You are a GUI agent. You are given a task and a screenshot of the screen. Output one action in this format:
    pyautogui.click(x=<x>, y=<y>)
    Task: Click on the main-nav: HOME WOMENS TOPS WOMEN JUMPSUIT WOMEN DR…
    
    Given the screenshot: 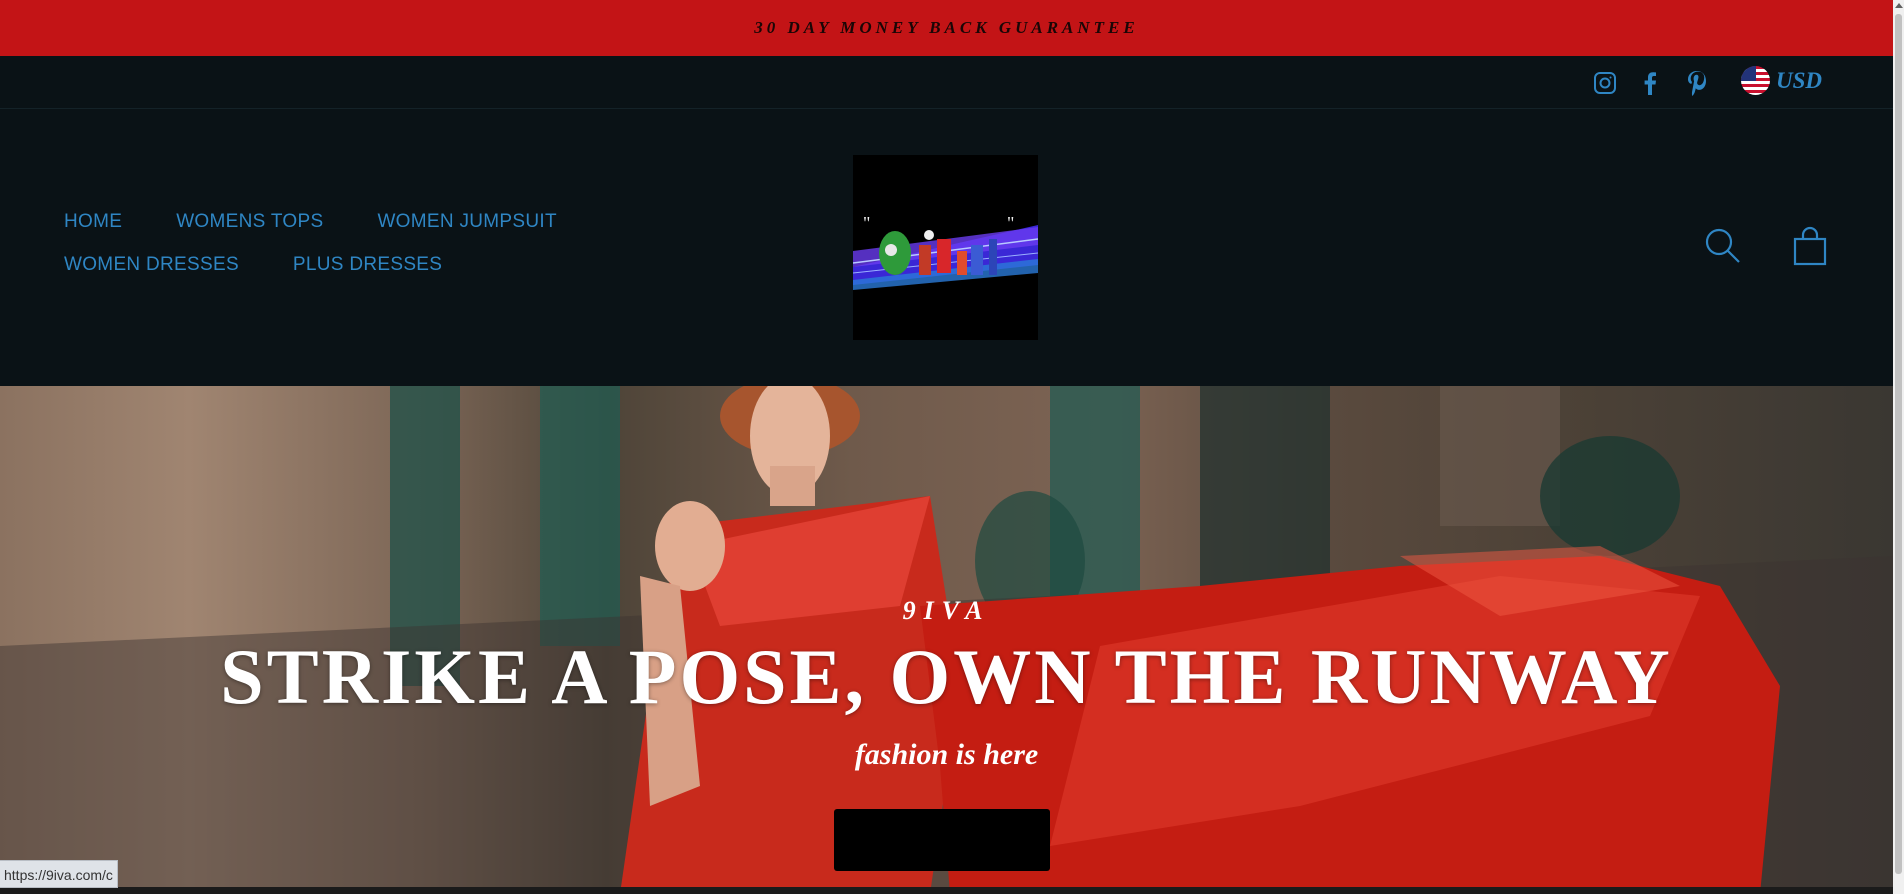 What is the action you would take?
    pyautogui.click(x=384, y=253)
    